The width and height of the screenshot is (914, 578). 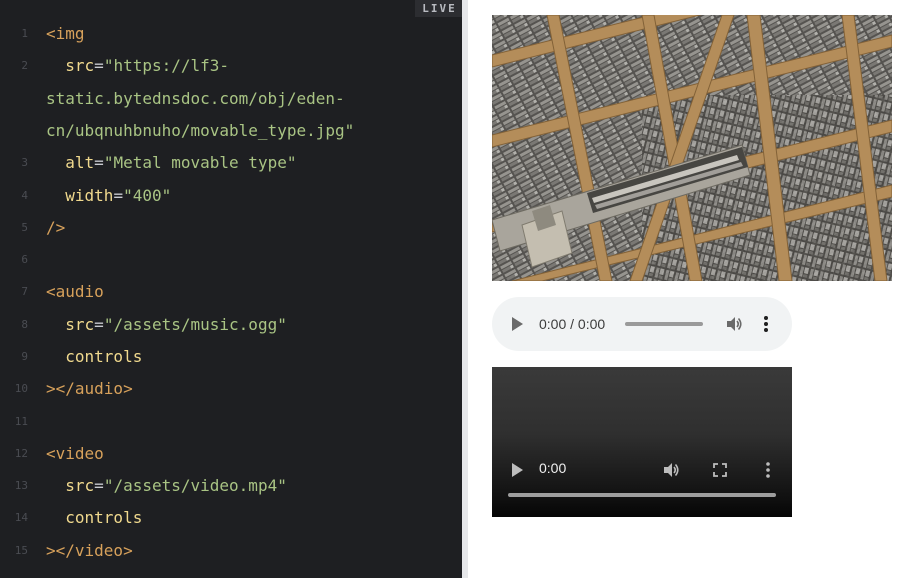 I want to click on code-line: 7 <audio, so click(x=231, y=292).